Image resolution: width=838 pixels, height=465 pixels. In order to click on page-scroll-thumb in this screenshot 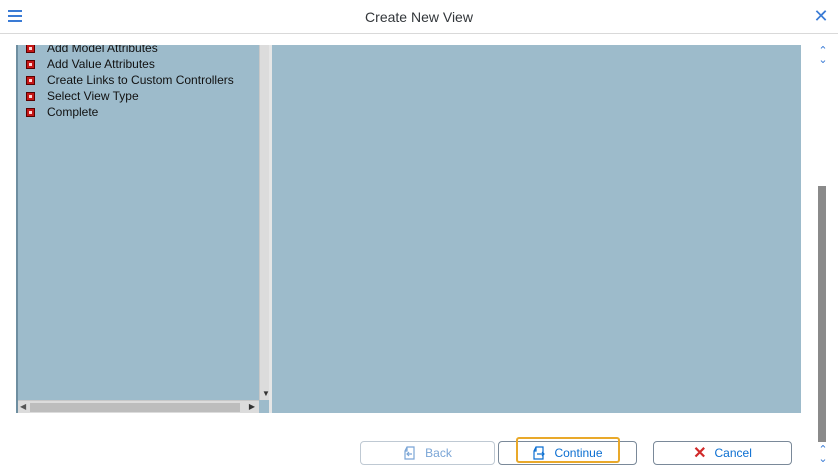, I will do `click(822, 314)`.